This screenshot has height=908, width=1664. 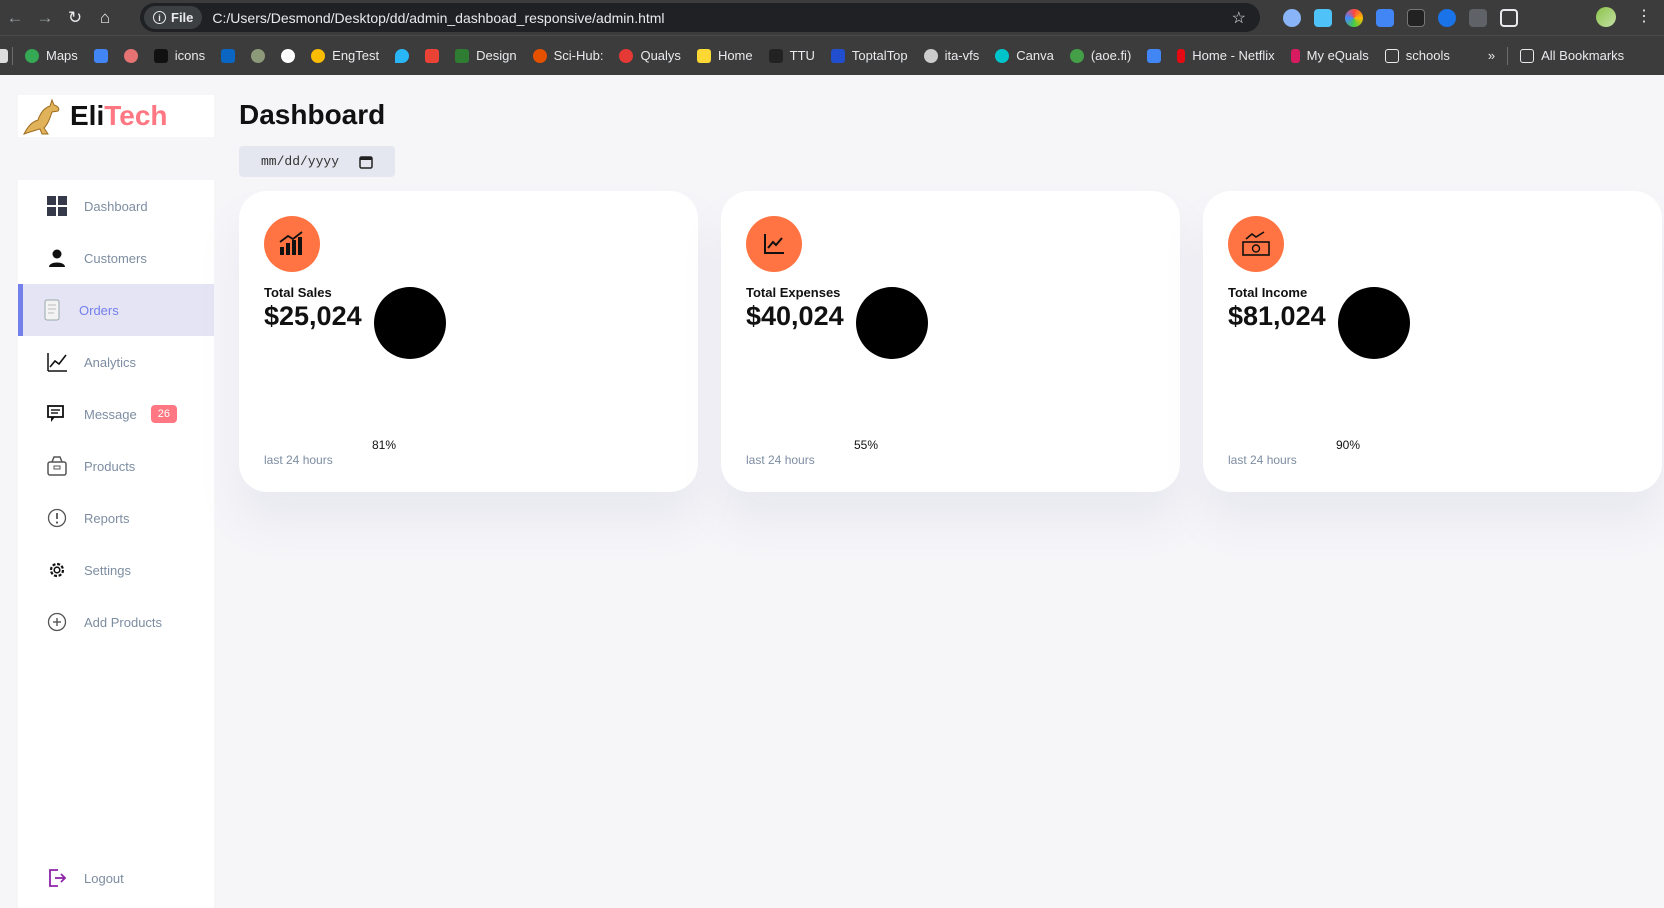 I want to click on icons-site-icon, so click(x=160, y=55).